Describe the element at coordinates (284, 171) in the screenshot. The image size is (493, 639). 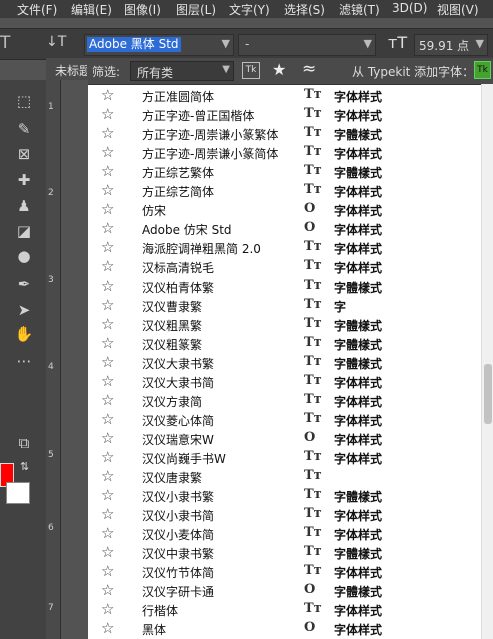
I see `font-list-item: ☆ 方正综艺繁体 Tт 字體樣式` at that location.